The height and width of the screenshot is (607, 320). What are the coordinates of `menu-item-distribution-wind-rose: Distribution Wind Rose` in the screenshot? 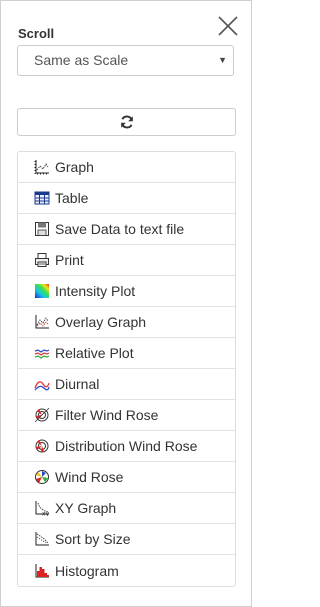 It's located at (126, 446).